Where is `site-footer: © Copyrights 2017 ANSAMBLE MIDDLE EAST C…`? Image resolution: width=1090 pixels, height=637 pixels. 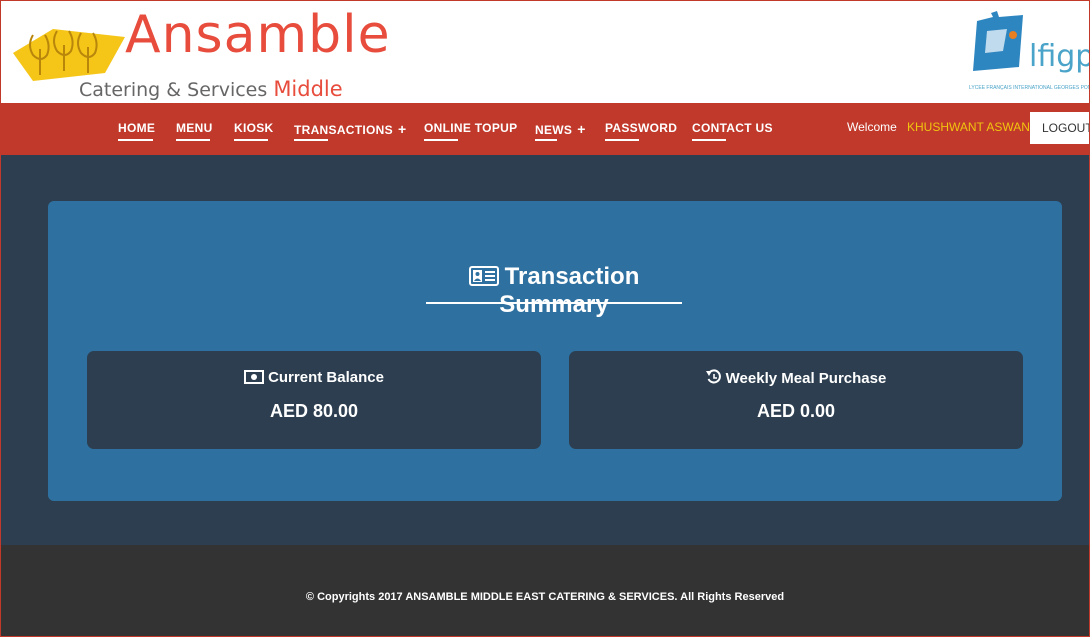
site-footer: © Copyrights 2017 ANSAMBLE MIDDLE EAST C… is located at coordinates (545, 590).